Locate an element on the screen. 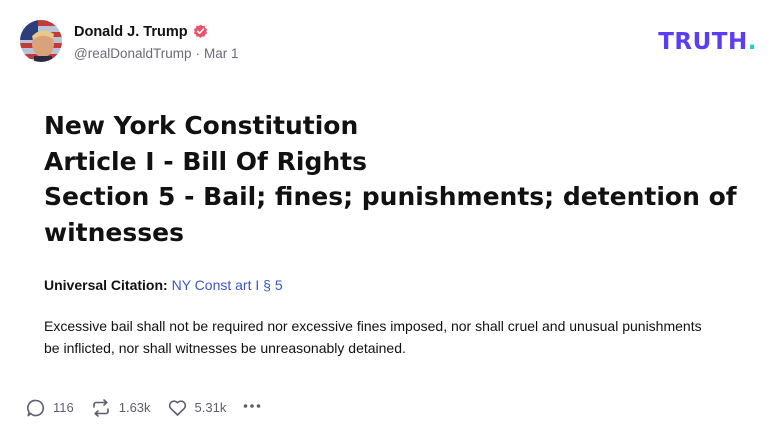  retruth-icon is located at coordinates (101, 408).